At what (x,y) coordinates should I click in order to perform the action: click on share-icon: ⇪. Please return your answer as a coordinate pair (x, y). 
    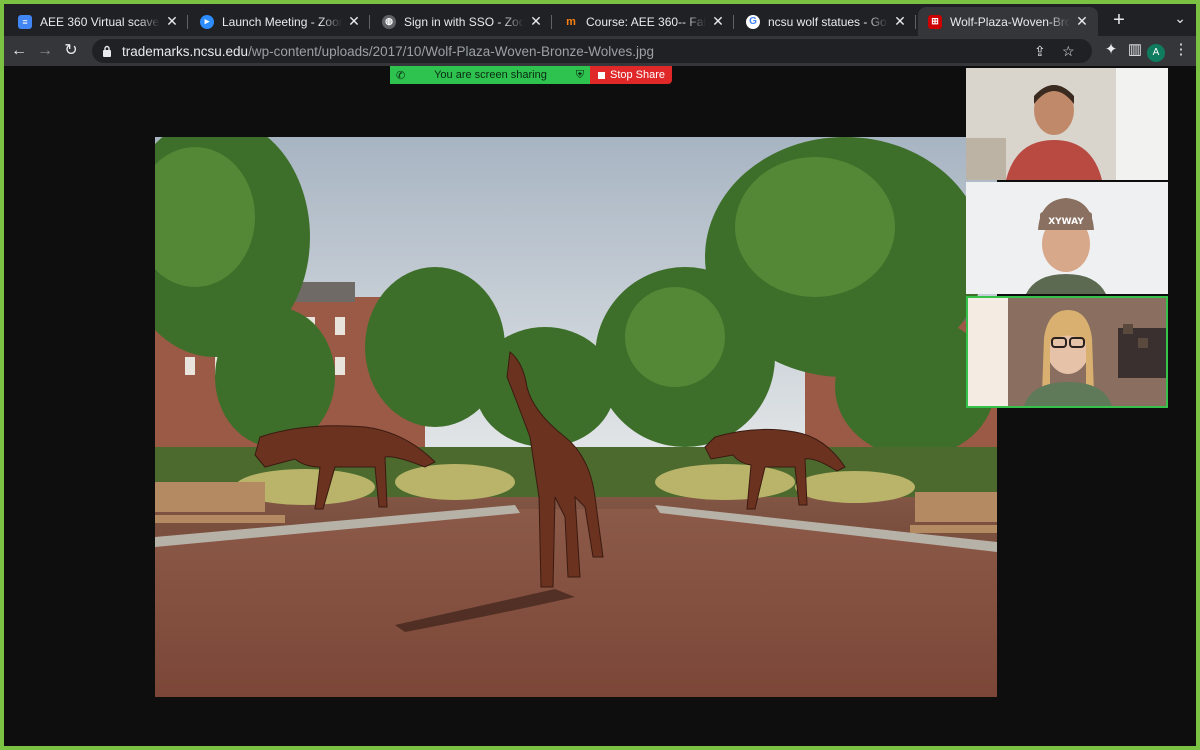
    Looking at the image, I should click on (1040, 51).